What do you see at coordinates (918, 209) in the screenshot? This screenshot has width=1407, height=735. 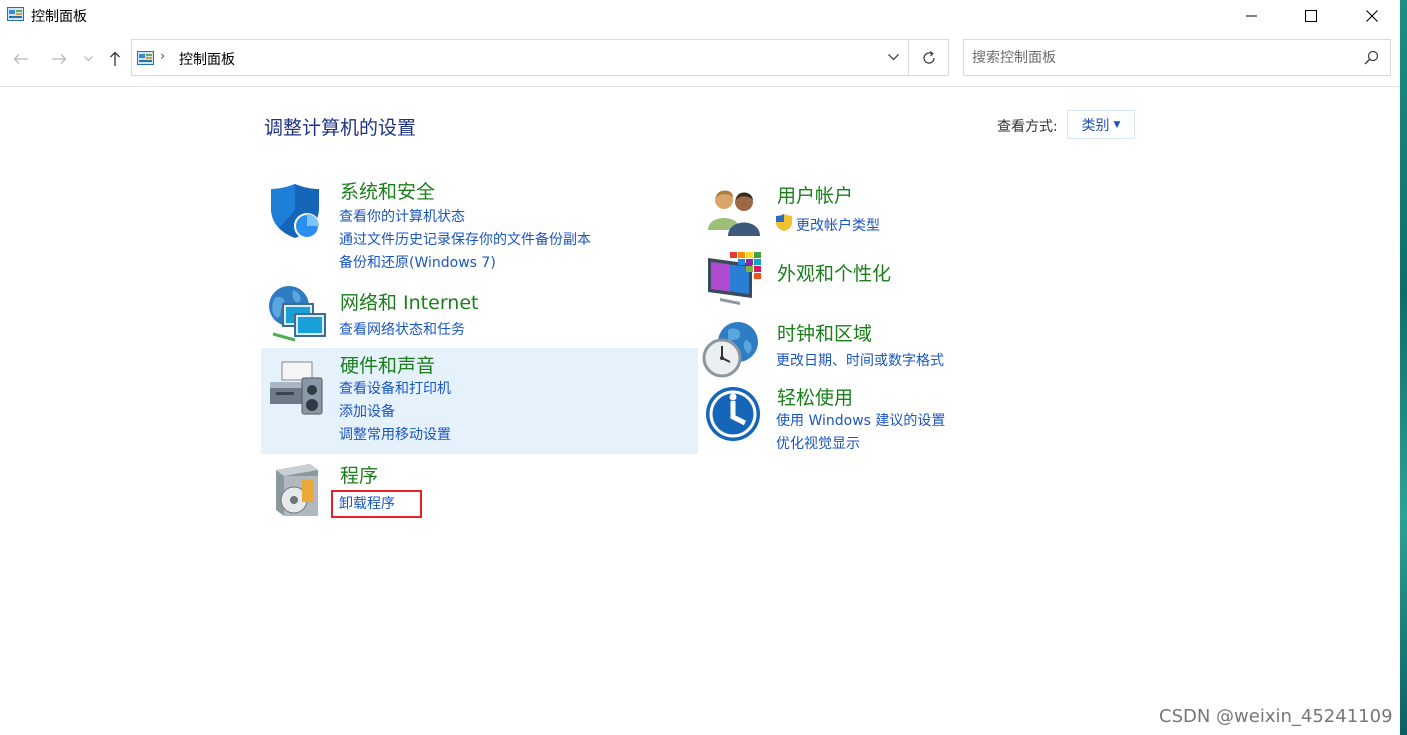 I see `category-user-accounts: 用户帐户 更改帐户类型` at bounding box center [918, 209].